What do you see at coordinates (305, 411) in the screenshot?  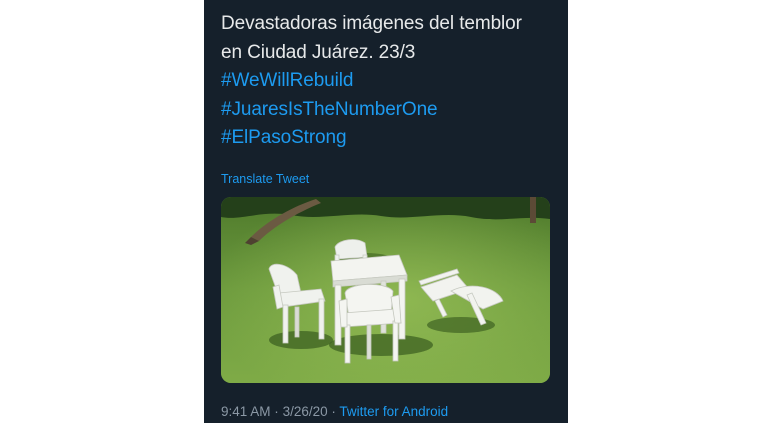 I see `tweet-date: 3/26/20` at bounding box center [305, 411].